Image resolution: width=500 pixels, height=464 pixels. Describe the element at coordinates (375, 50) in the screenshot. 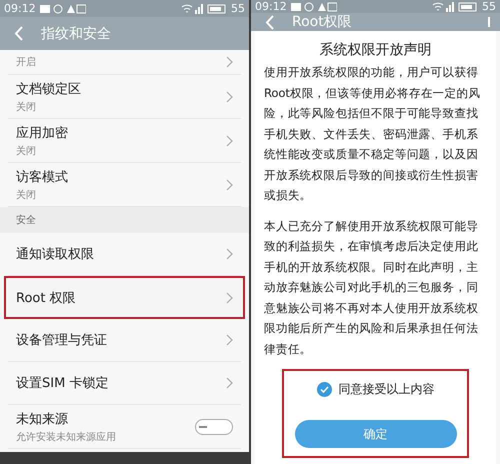

I see `dialog-title: 系统权限开放声明` at that location.